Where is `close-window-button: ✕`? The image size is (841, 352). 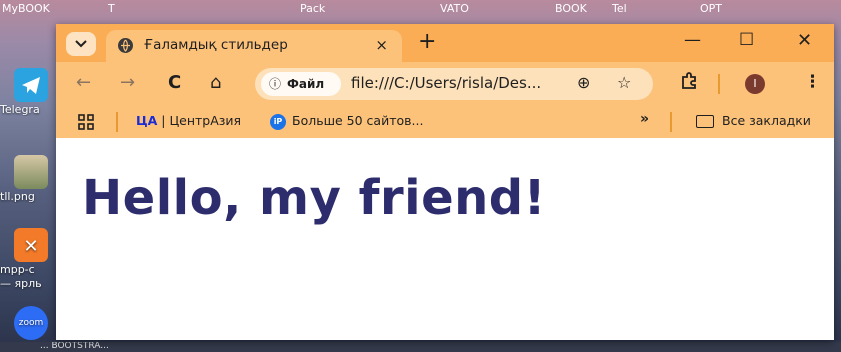
close-window-button: ✕ is located at coordinates (804, 40).